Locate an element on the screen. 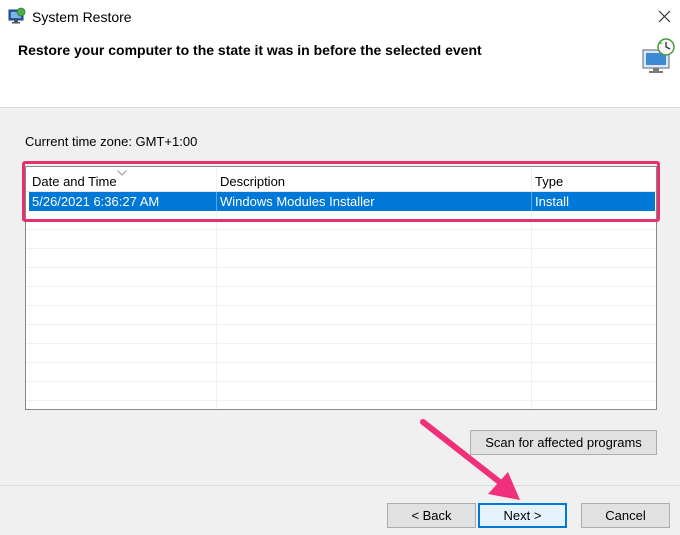 This screenshot has height=535, width=680. scan-affected-programs-button: Scan for affected programs is located at coordinates (563, 442).